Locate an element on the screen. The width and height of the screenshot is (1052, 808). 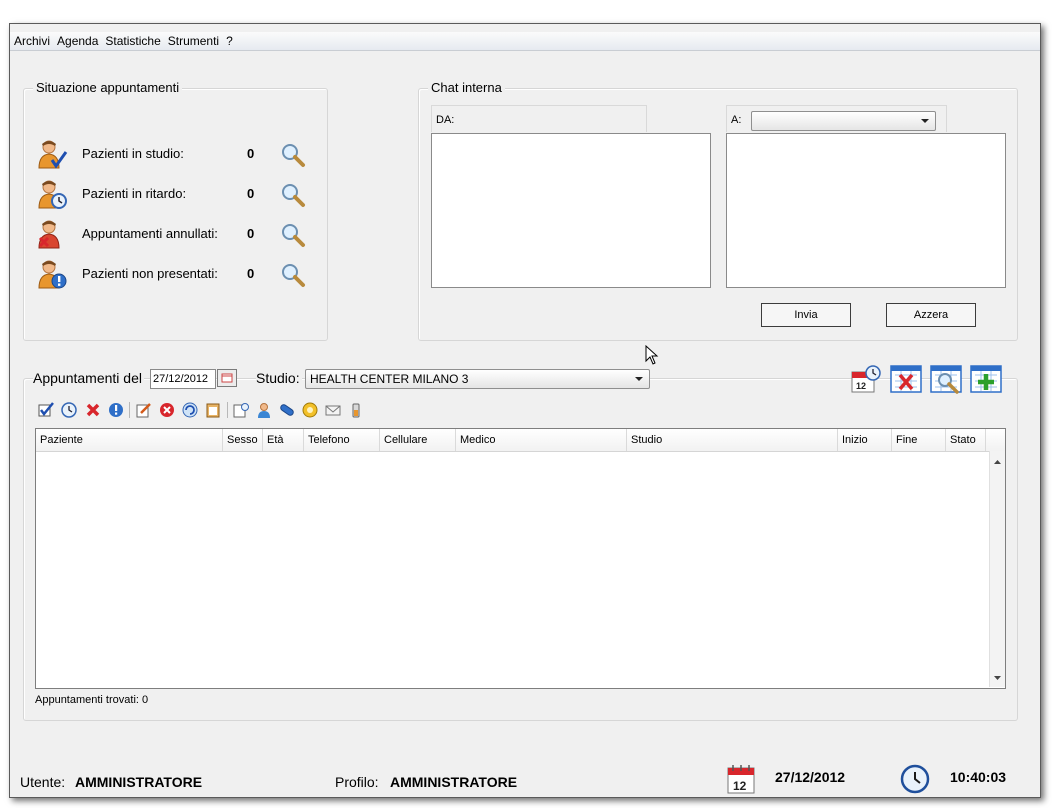
patient-alert-icon is located at coordinates (52, 274).